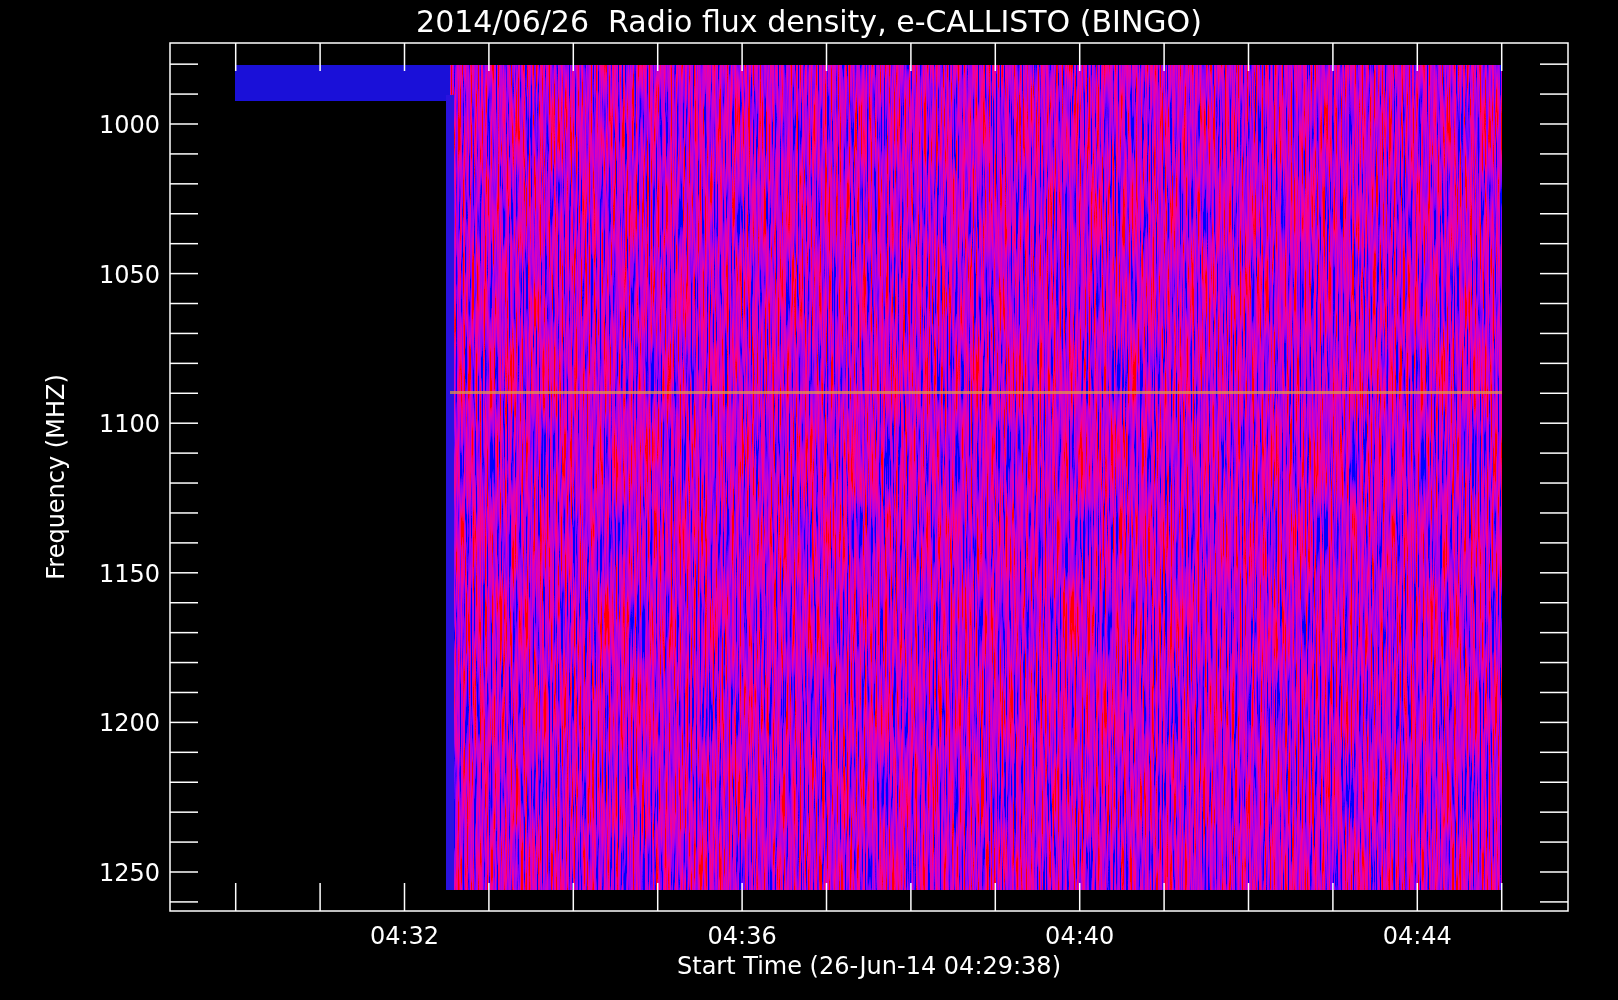 The image size is (1618, 1000). I want to click on y-tick-label: 1250, so click(129, 873).